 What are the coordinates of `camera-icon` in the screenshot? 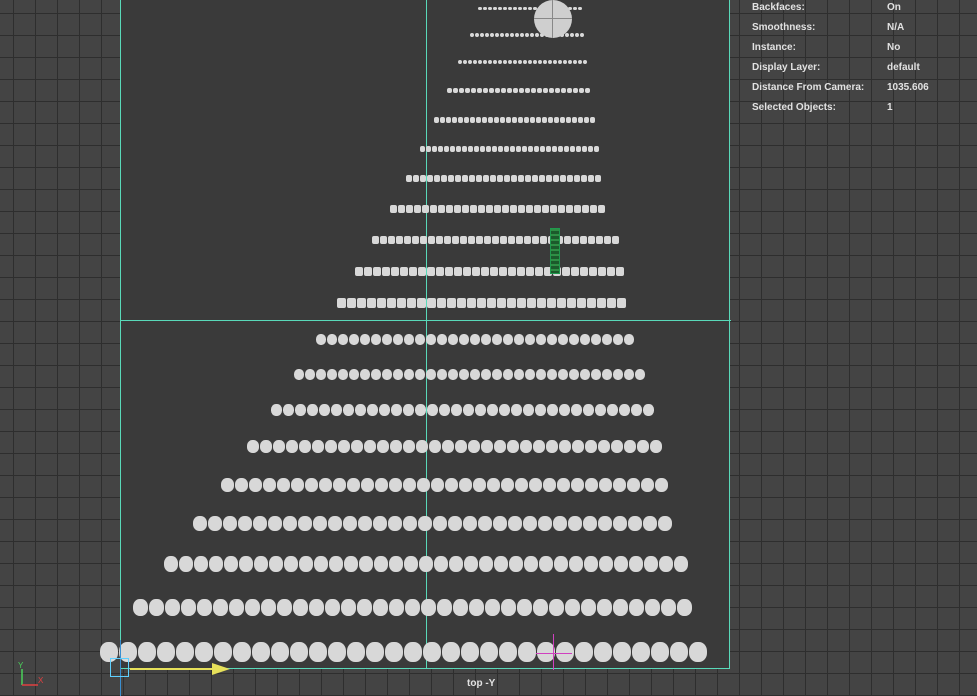 It's located at (119, 667).